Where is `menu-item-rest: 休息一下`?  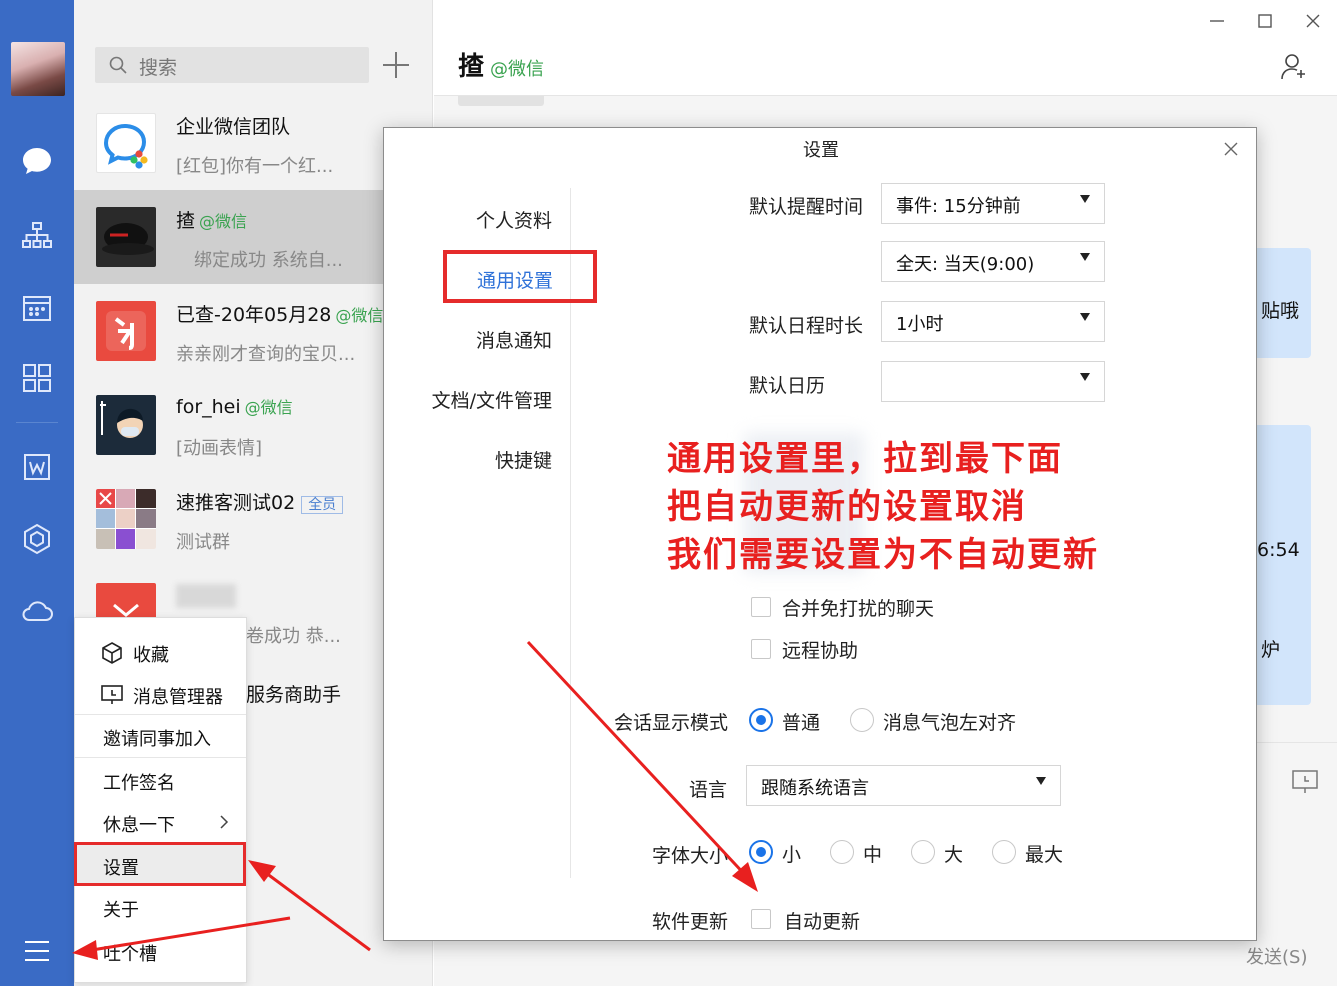
menu-item-rest: 休息一下 is located at coordinates (160, 822).